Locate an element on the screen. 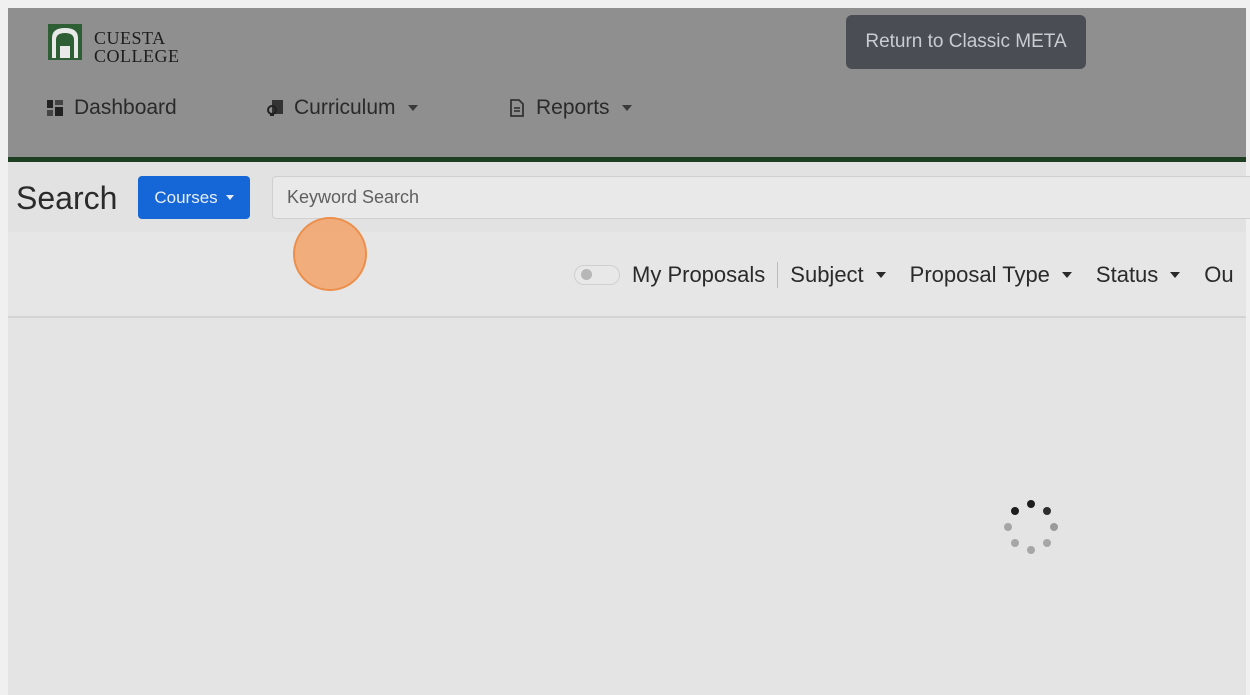  search-type-dropdown: Courses is located at coordinates (194, 197).